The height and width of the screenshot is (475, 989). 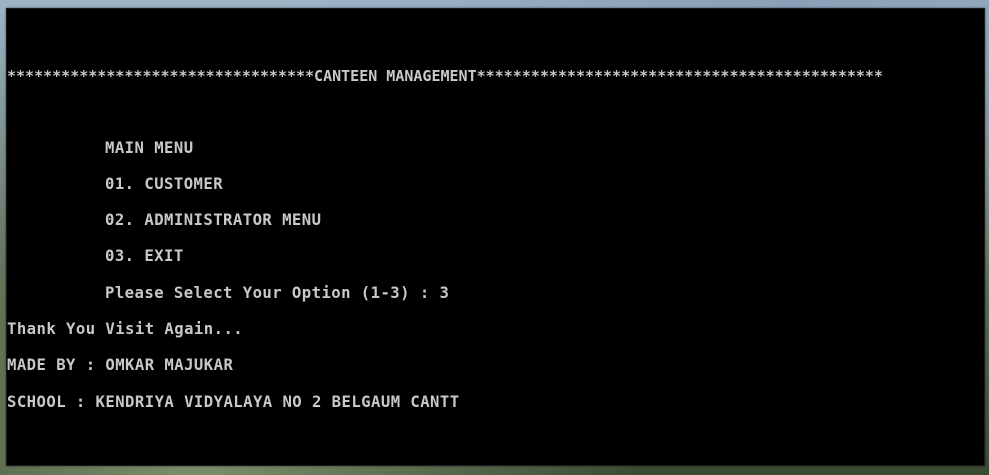 I want to click on made-by-line: MADE BY : OMKAR MAJUKAR, so click(x=120, y=365).